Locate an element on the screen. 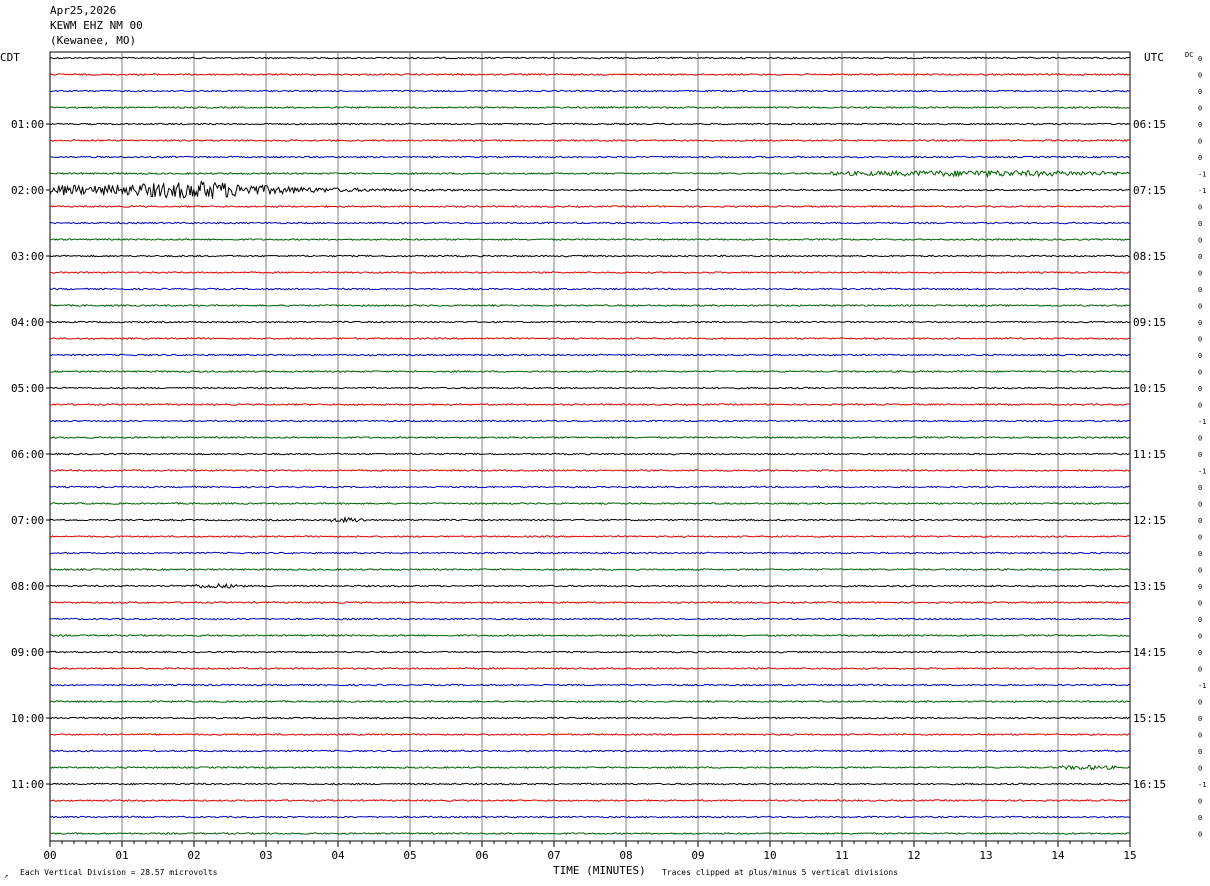 This screenshot has width=1210, height=886. x-tick-label: 01 is located at coordinates (121, 855).